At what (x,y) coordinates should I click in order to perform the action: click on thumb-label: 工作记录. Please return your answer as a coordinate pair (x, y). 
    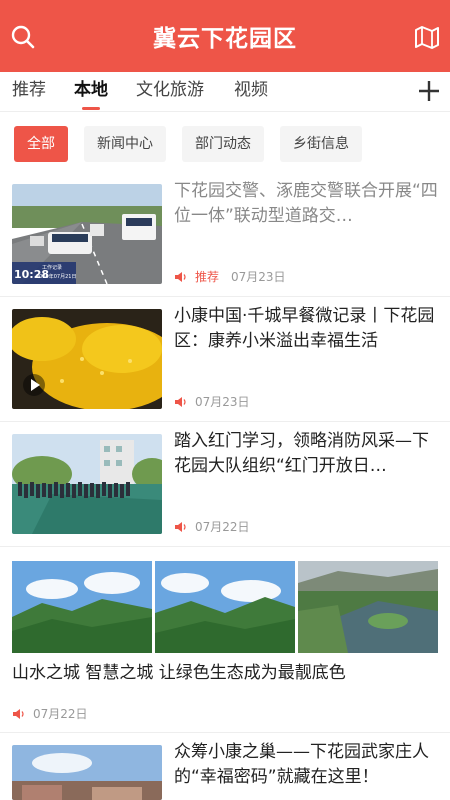
    Looking at the image, I should click on (52, 268).